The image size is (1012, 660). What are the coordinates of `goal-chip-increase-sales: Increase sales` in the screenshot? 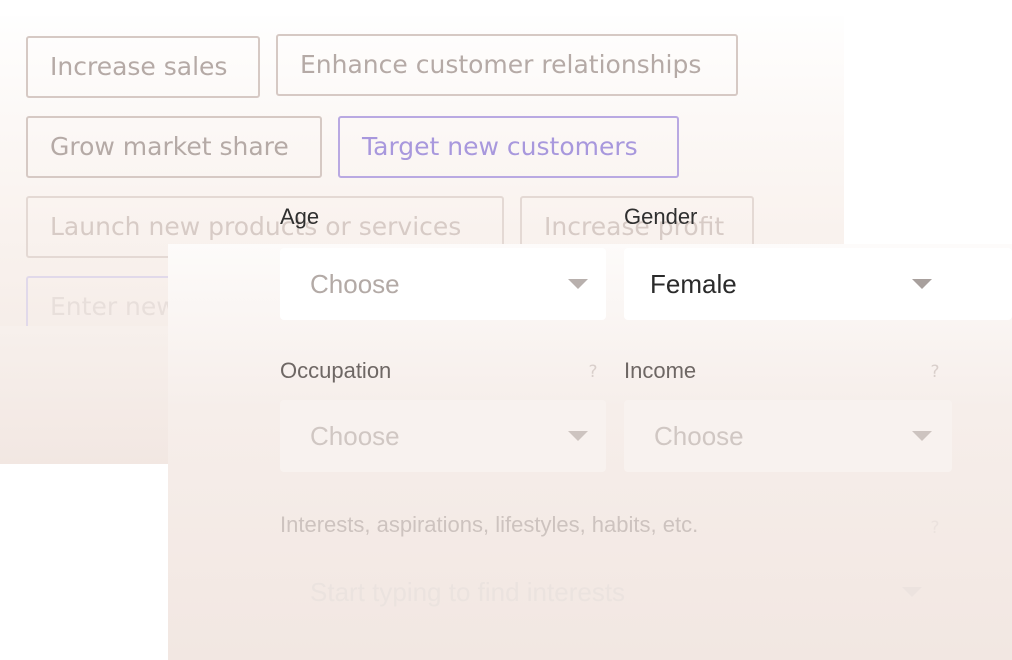 It's located at (143, 67).